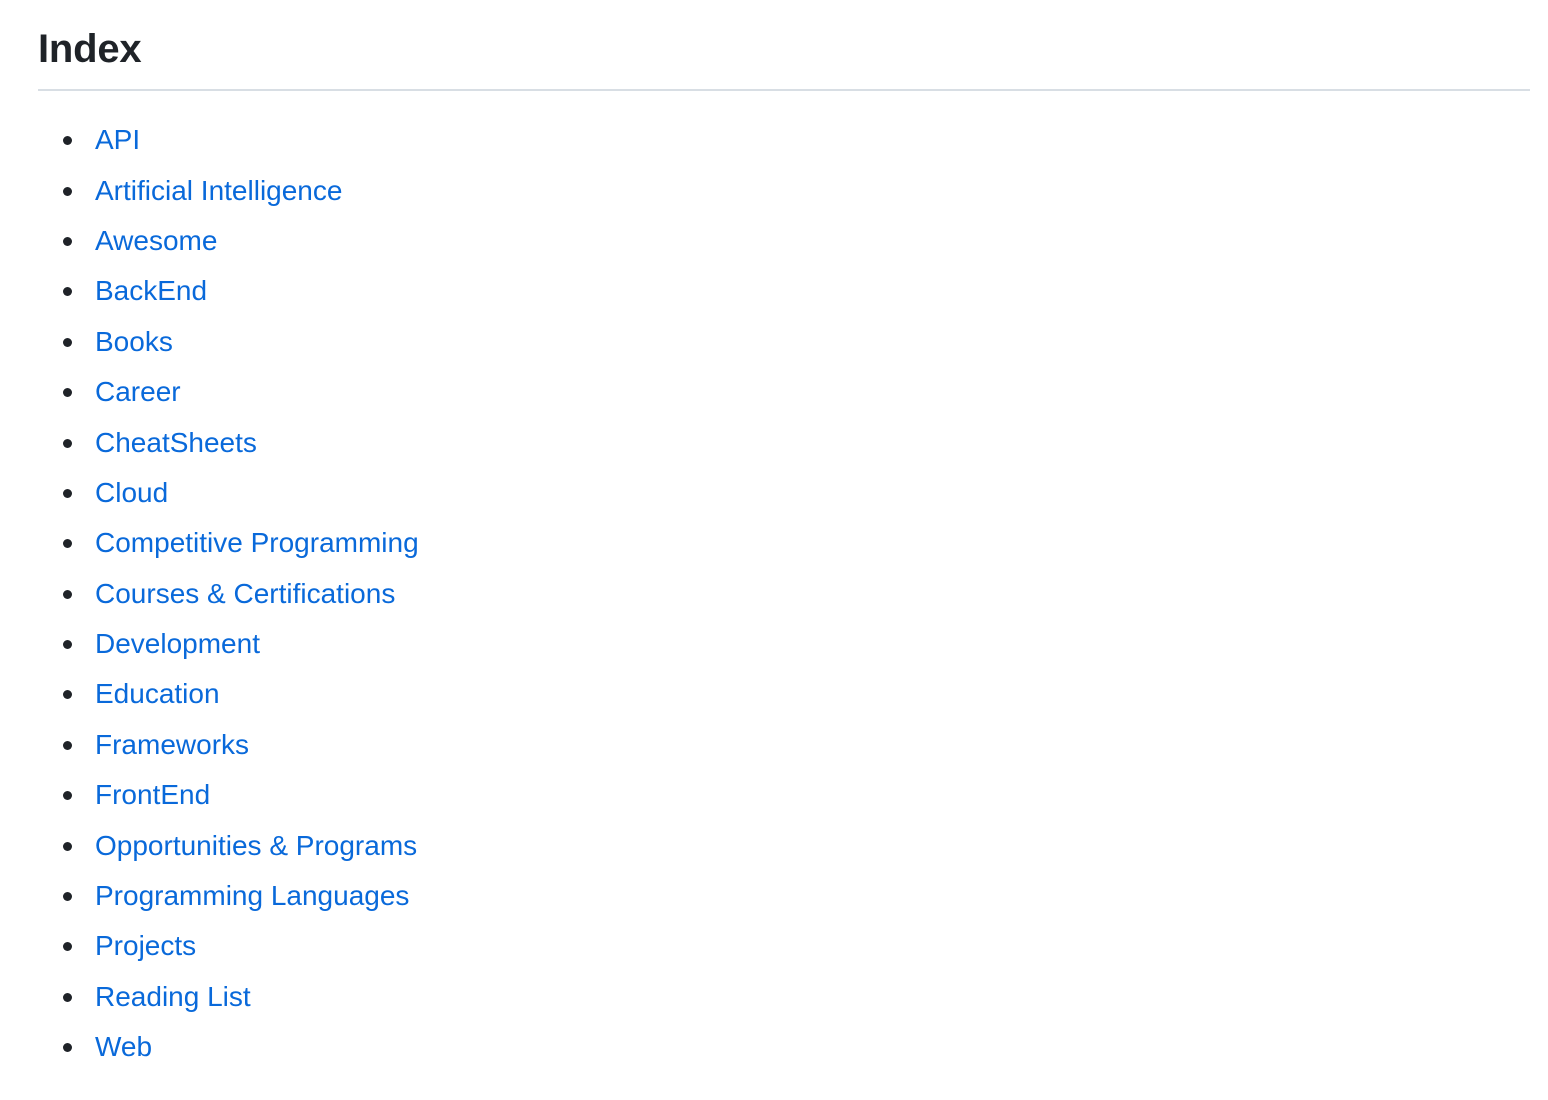 This screenshot has height=1100, width=1548. Describe the element at coordinates (257, 543) in the screenshot. I see `index-link-competitive-programming: Competitive Programming` at that location.